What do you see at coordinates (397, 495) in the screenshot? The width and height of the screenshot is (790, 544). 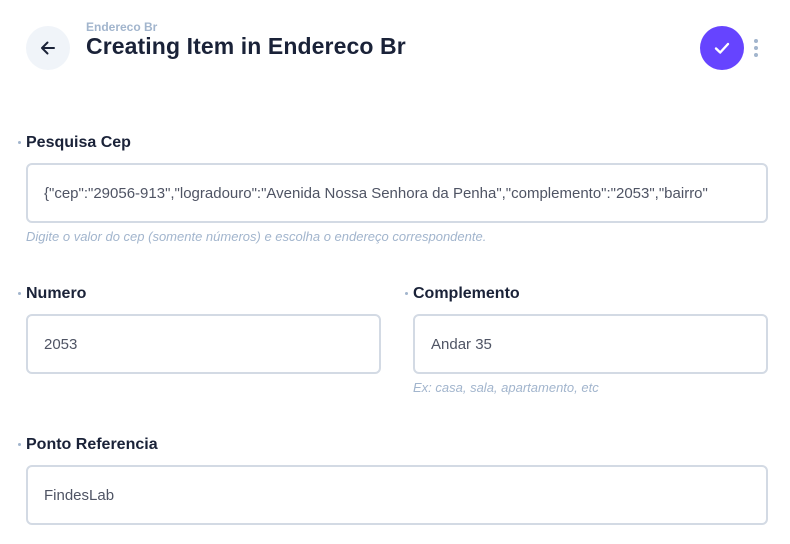 I see `ponto-referencia-input: FindesLab` at bounding box center [397, 495].